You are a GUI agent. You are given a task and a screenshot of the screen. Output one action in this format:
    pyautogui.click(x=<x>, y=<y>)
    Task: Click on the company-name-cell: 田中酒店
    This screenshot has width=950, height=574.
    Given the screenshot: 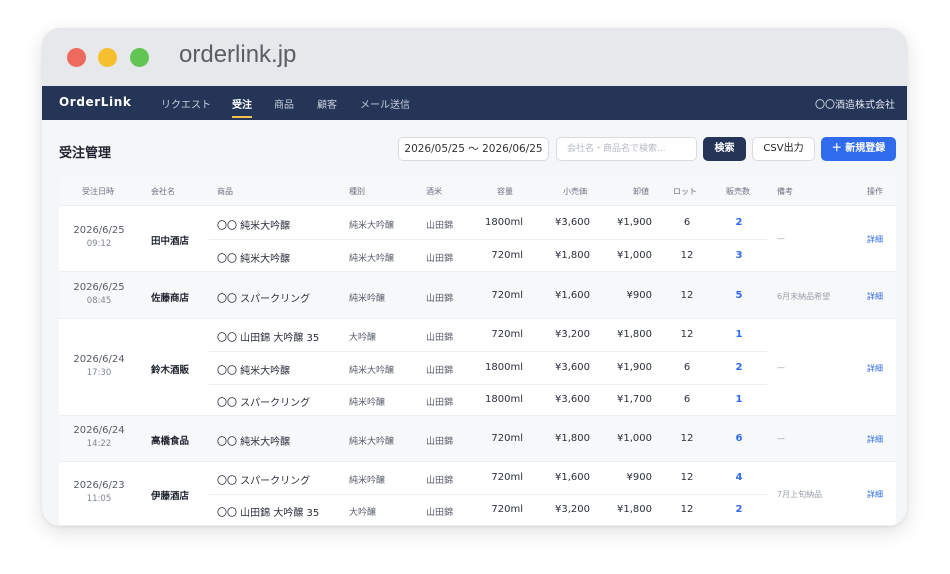 What is the action you would take?
    pyautogui.click(x=170, y=241)
    